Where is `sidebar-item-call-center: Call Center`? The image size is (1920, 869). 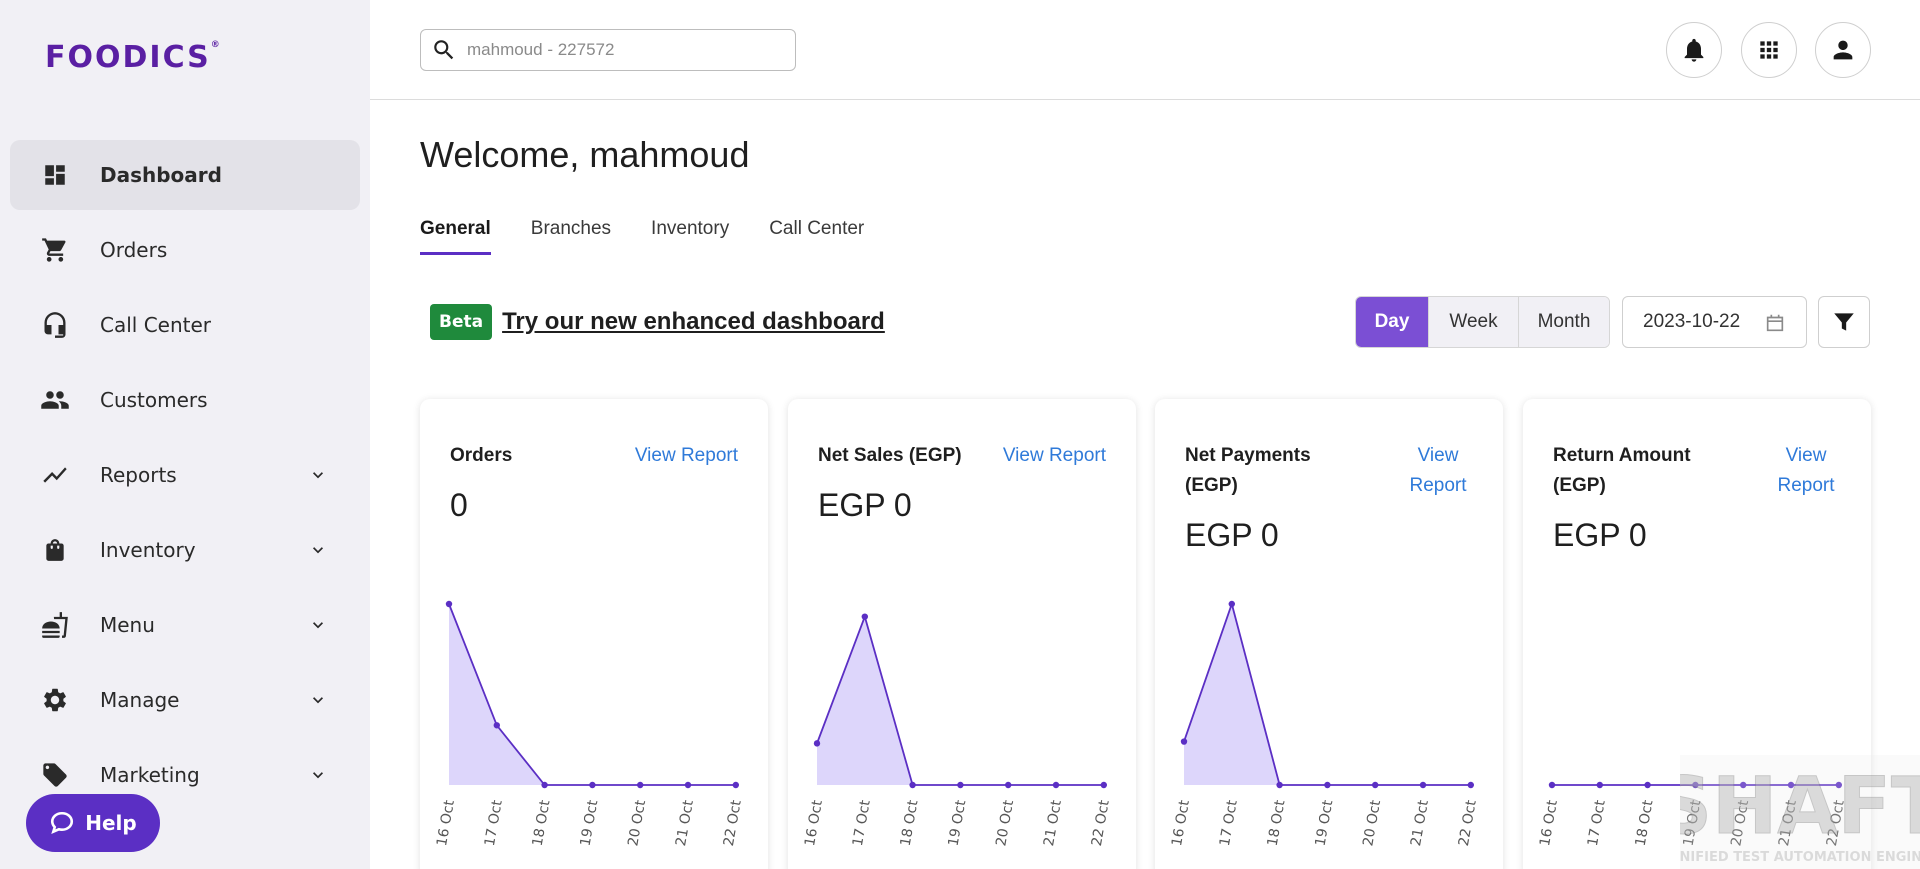 sidebar-item-call-center: Call Center is located at coordinates (185, 325).